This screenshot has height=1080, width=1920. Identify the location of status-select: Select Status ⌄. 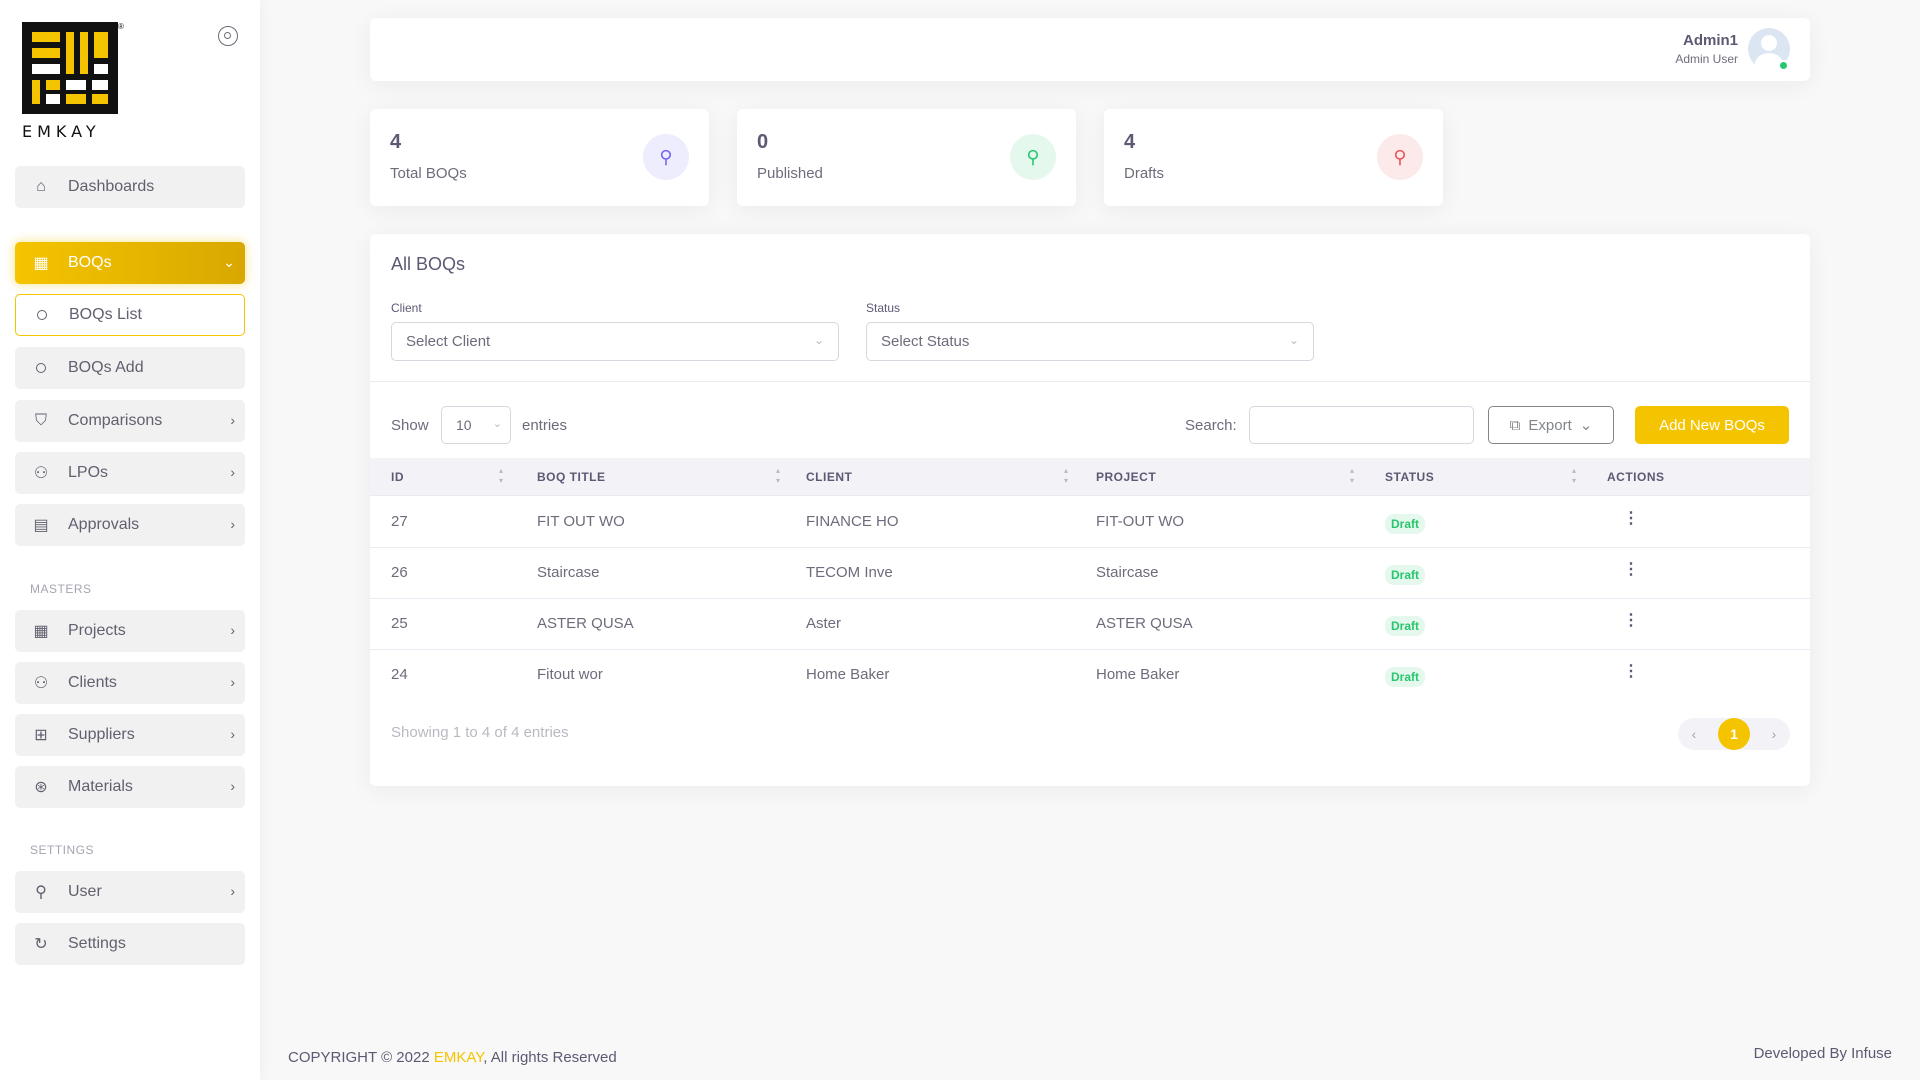
(1090, 341).